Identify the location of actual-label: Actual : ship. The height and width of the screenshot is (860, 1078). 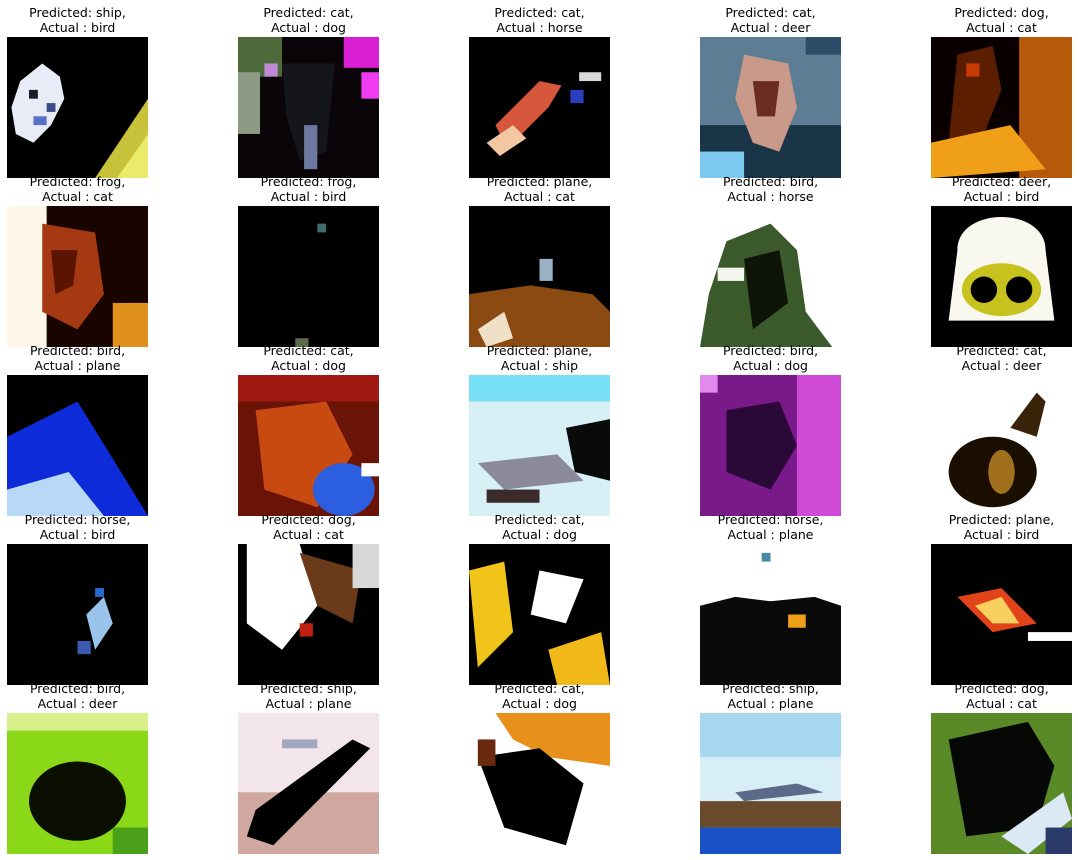
(539, 365).